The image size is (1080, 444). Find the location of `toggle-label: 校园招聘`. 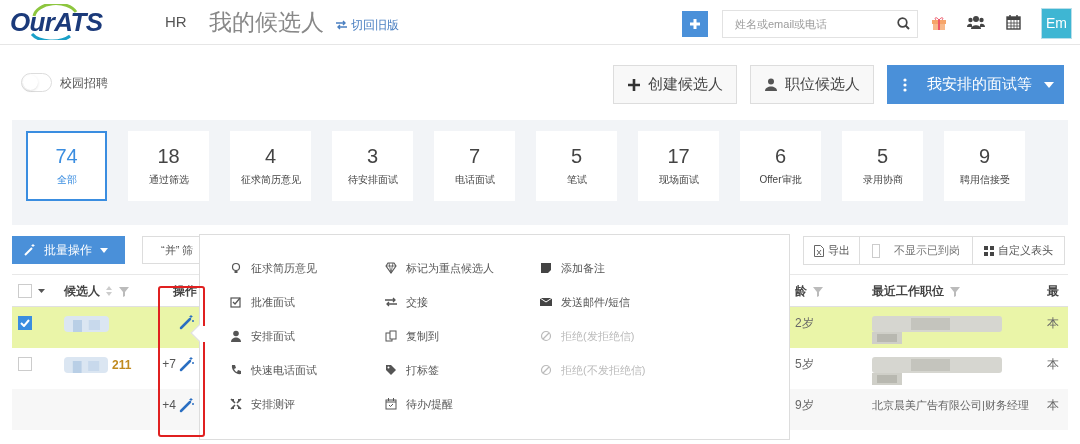

toggle-label: 校园招聘 is located at coordinates (84, 83).